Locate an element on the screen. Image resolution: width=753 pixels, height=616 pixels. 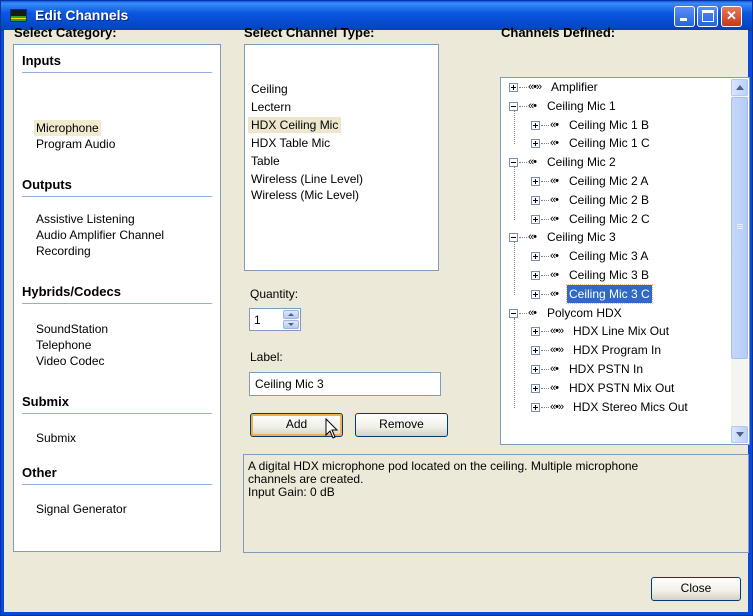
category-item-soundstation: SoundStation is located at coordinates (72, 329).